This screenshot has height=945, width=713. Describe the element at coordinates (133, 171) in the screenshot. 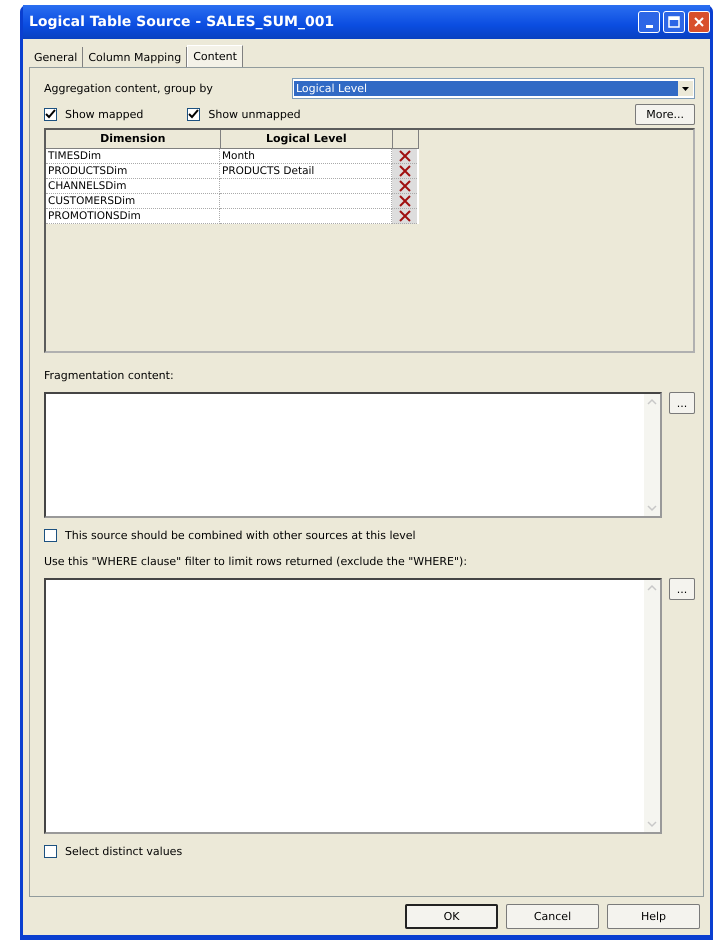

I see `table-cell: PRODUCTSDim` at that location.